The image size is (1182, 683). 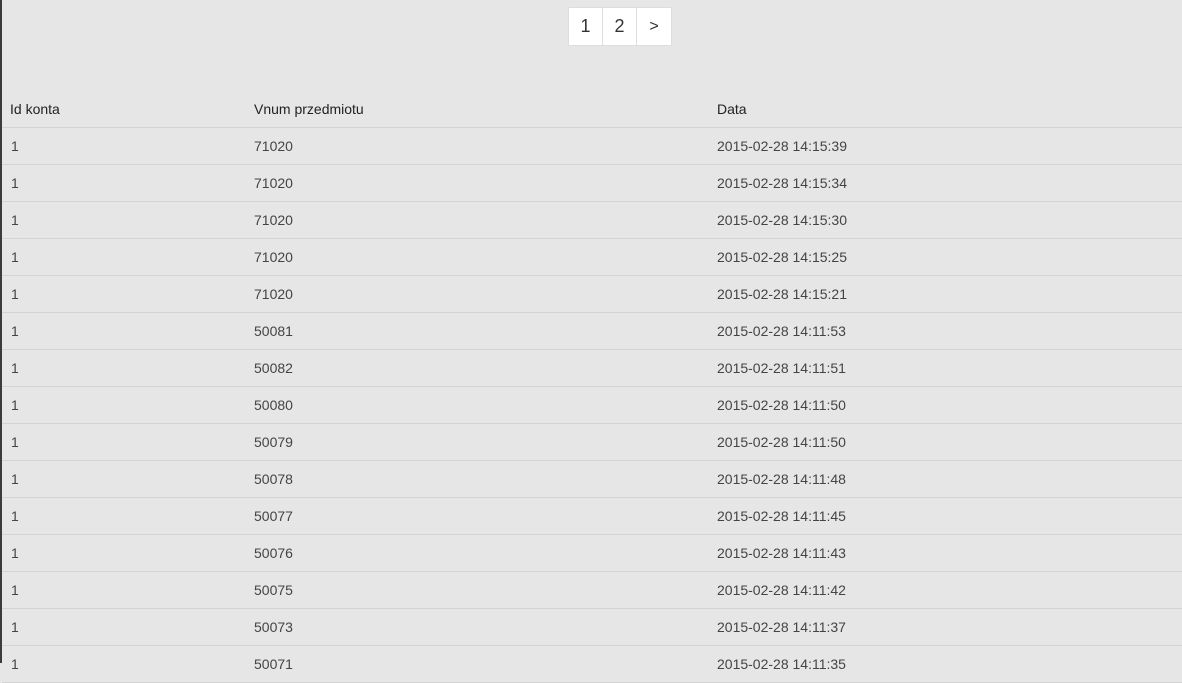 I want to click on cell-data: 2015-02-28 14:11:45, so click(x=781, y=516).